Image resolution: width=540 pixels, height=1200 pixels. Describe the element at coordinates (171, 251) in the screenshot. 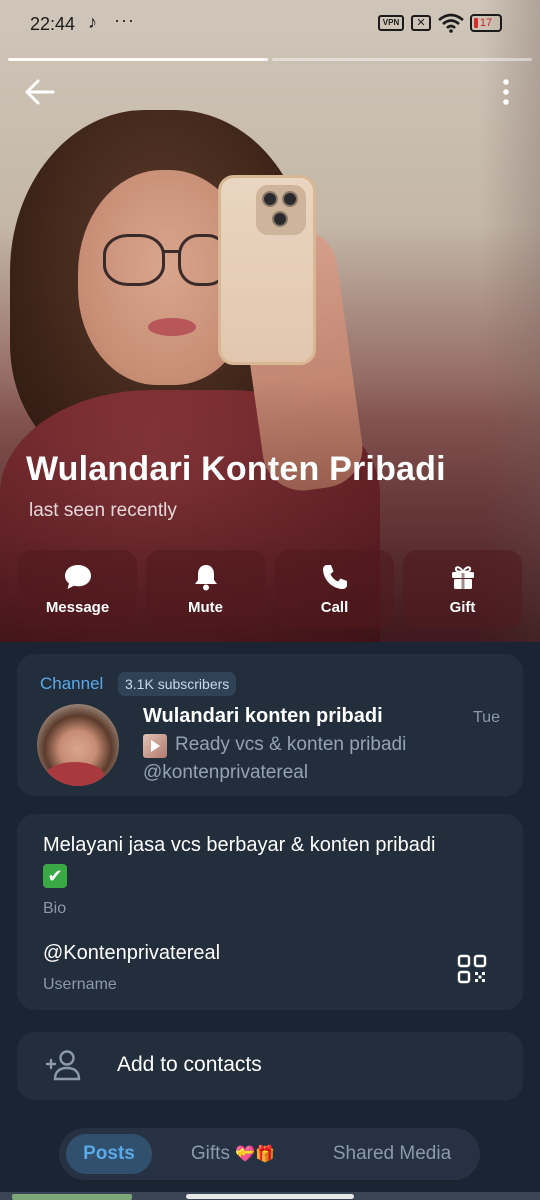

I see `photo-glasses-bridge` at that location.